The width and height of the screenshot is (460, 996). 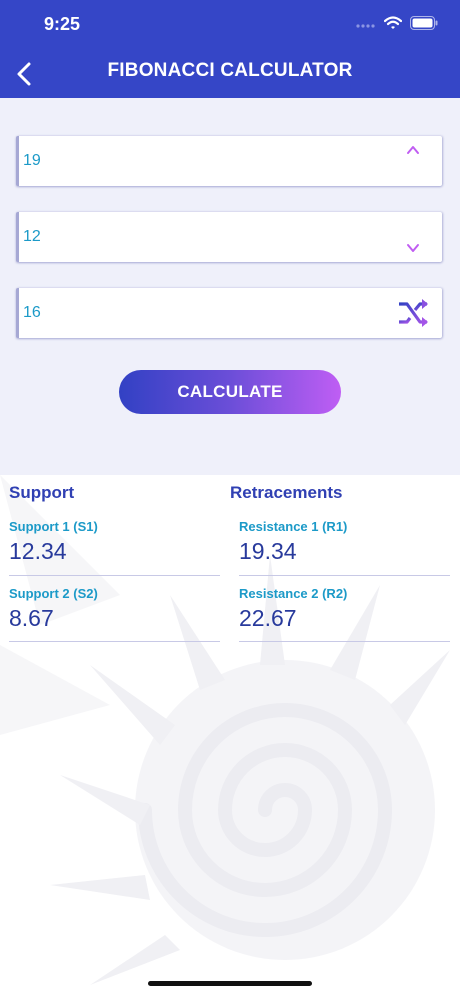 I want to click on resistance-1-value: 19.34, so click(x=268, y=551).